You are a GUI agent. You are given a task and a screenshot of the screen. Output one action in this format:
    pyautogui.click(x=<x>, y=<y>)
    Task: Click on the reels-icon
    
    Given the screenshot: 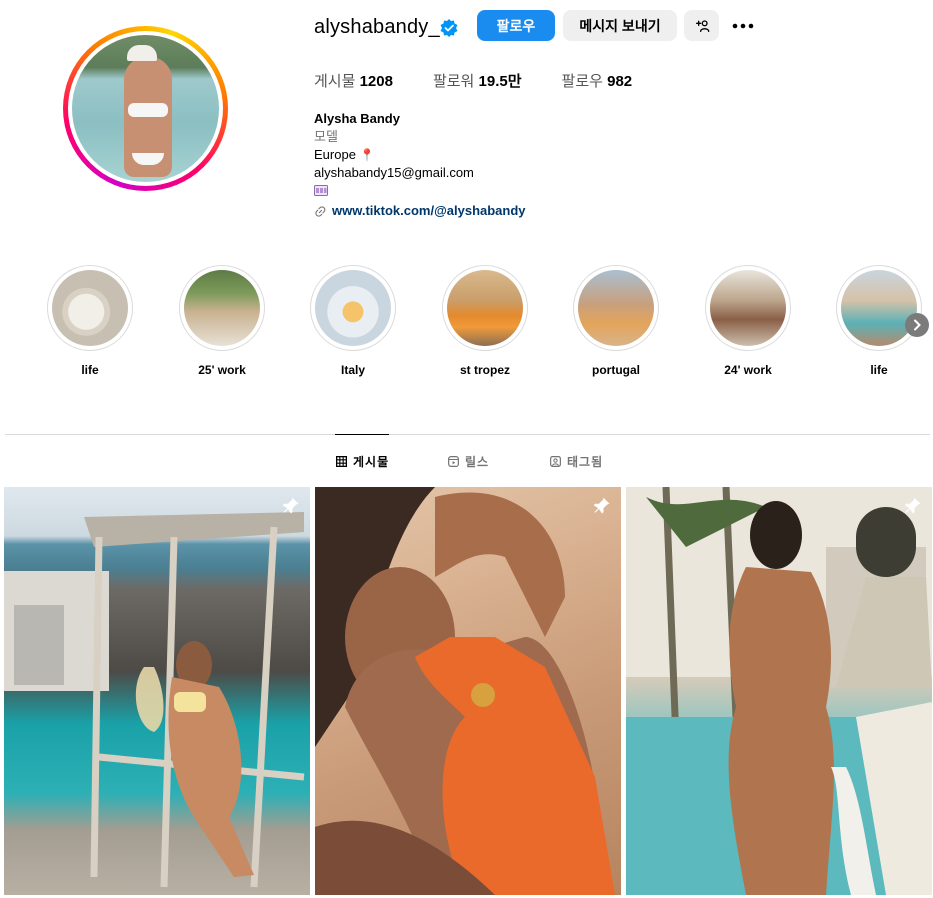 What is the action you would take?
    pyautogui.click(x=453, y=461)
    